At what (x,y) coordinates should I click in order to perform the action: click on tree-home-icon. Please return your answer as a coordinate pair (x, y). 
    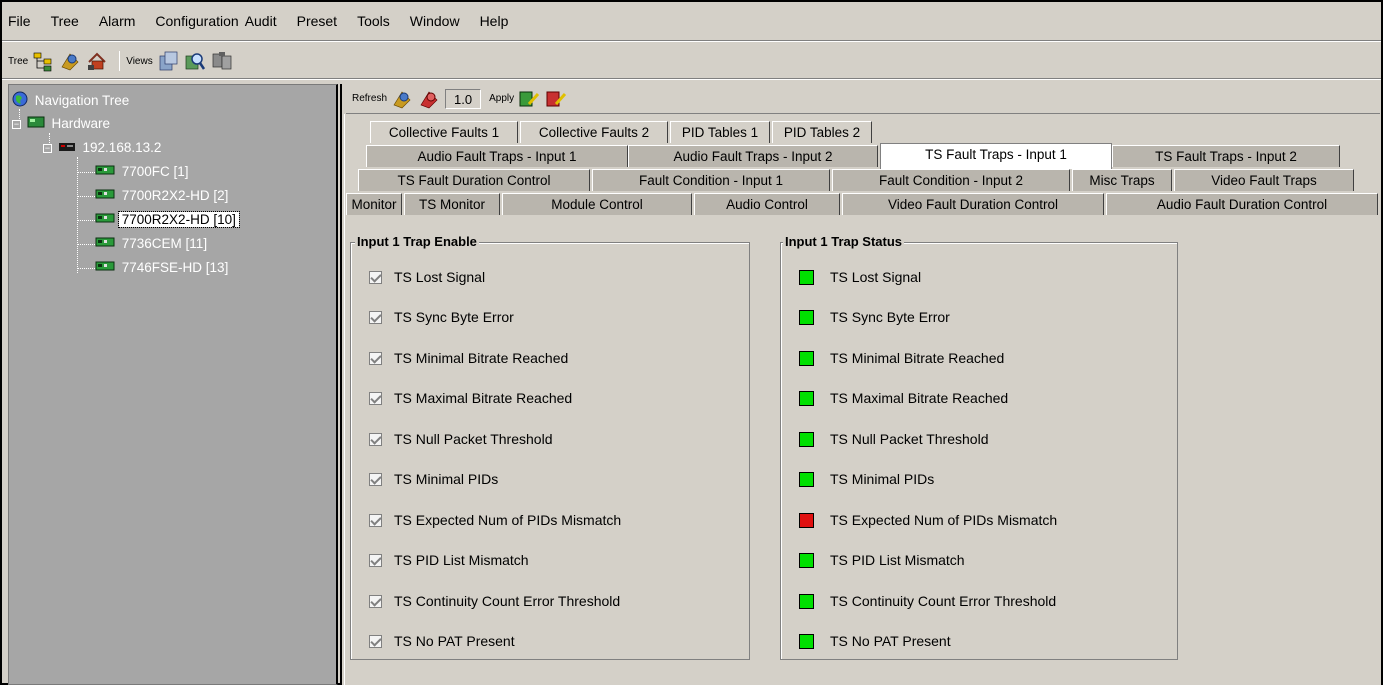
    Looking at the image, I should click on (97, 61).